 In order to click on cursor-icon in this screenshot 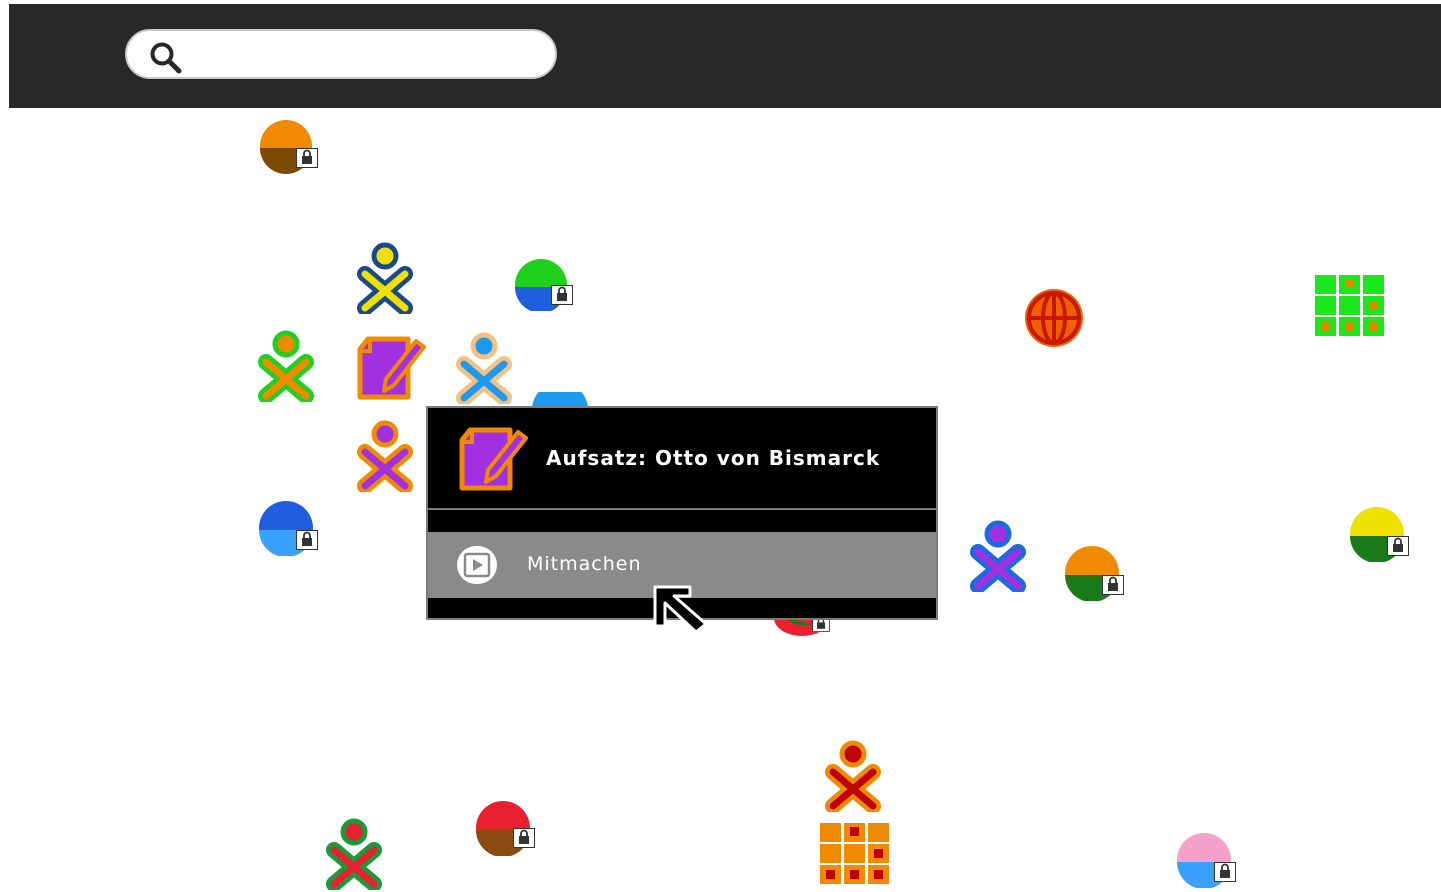, I will do `click(680, 609)`.